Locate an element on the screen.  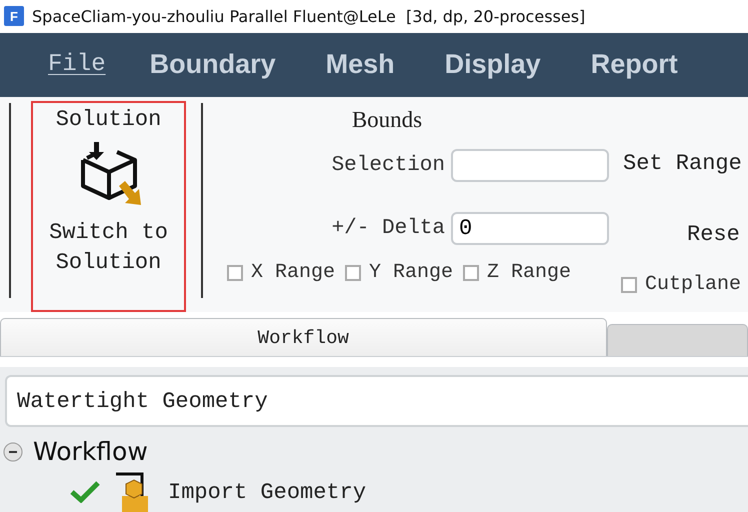
menu-item: File is located at coordinates (77, 64).